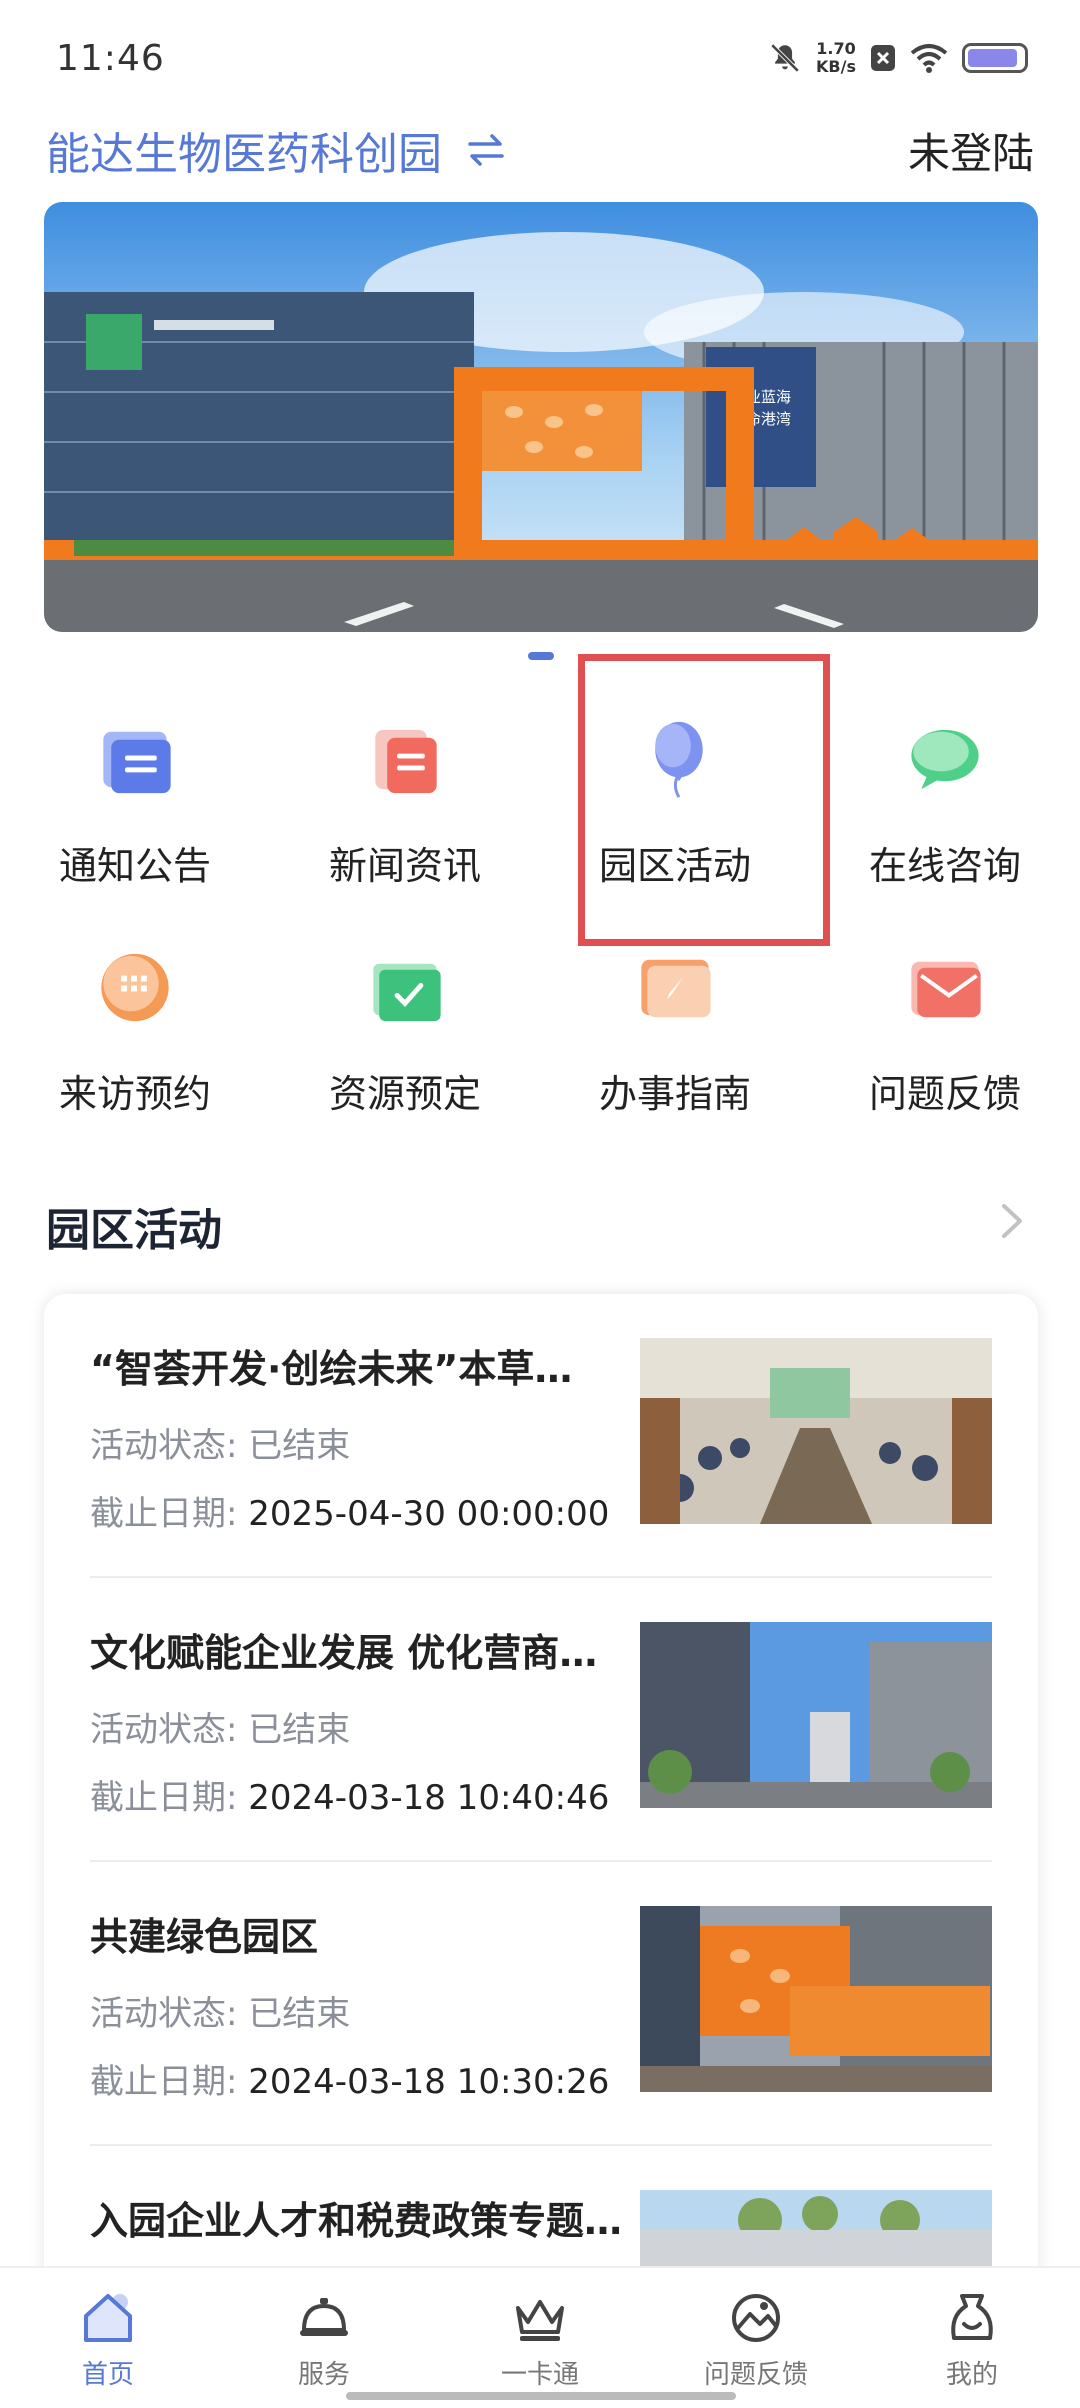 The image size is (1080, 2408). I want to click on park-switcher: 能达生物医药科创园, so click(277, 150).